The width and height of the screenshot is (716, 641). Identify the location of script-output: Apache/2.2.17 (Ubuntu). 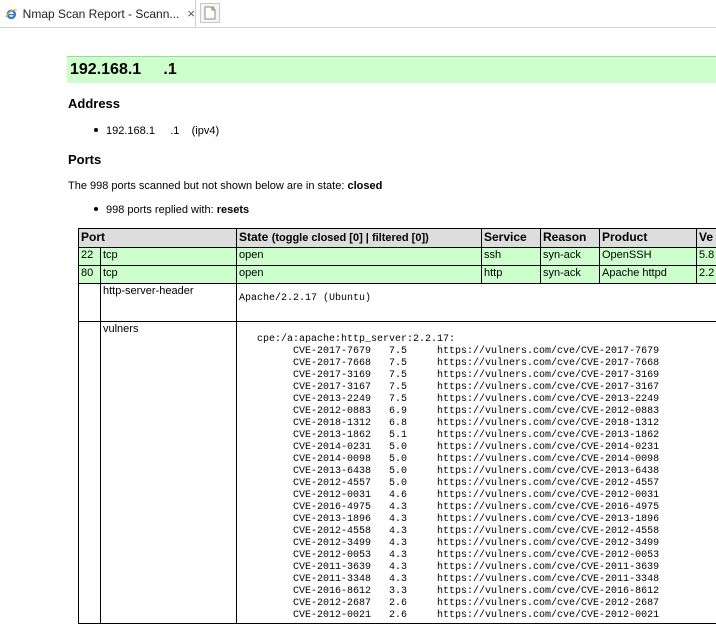
(305, 298).